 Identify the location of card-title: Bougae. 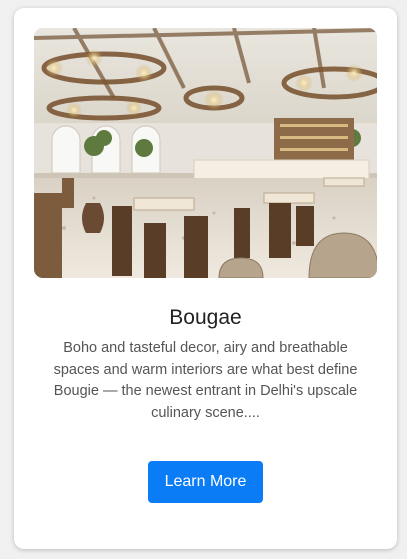
(205, 317).